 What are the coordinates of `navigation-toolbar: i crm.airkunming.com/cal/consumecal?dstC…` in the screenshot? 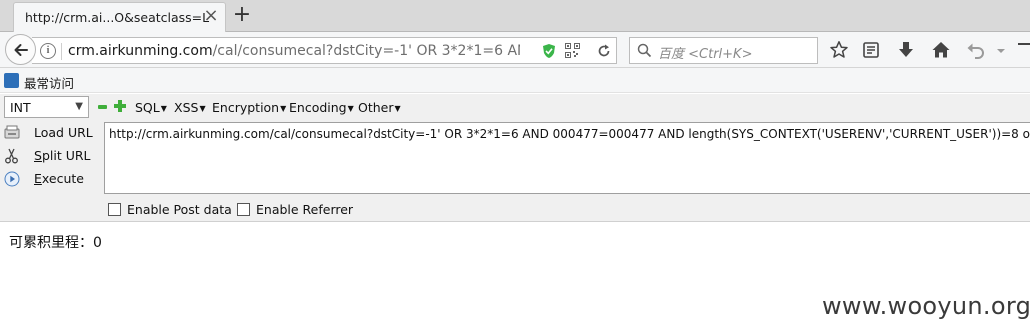 It's located at (515, 50).